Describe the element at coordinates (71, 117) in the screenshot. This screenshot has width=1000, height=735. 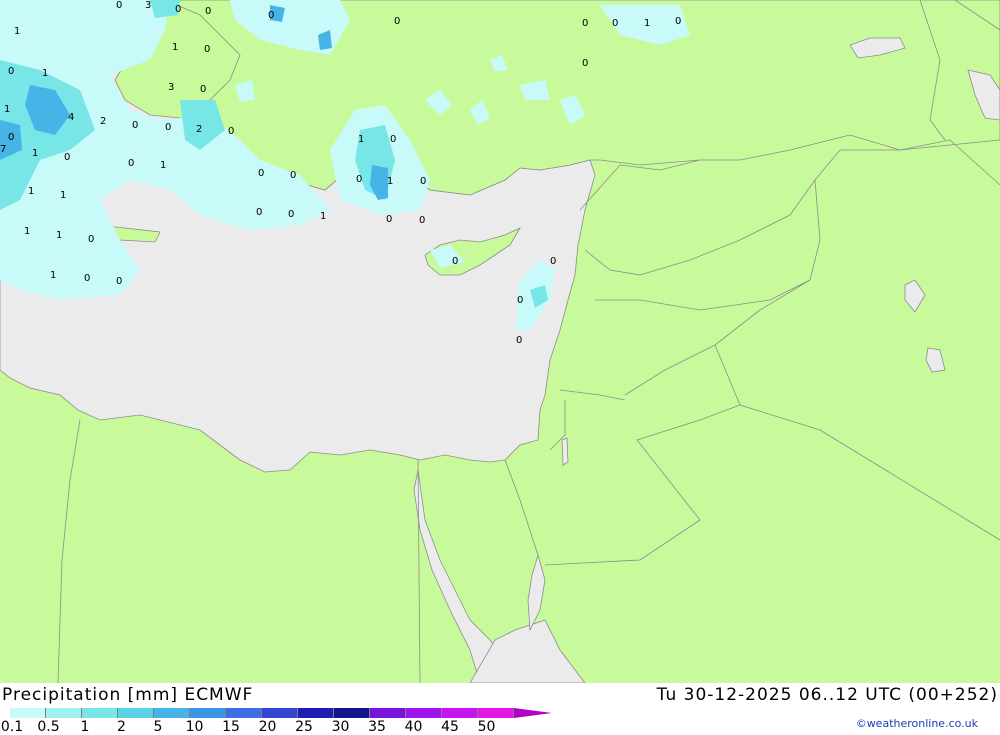
I see `map-value: 4` at that location.